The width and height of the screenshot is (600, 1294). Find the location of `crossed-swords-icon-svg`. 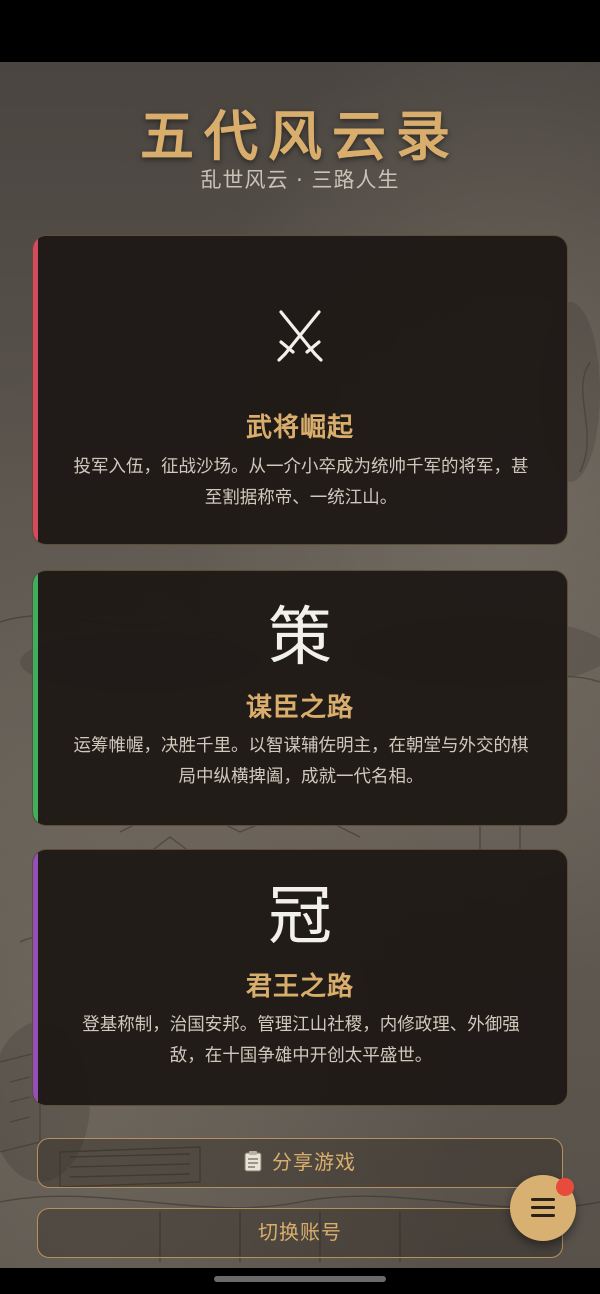

crossed-swords-icon-svg is located at coordinates (300, 336).